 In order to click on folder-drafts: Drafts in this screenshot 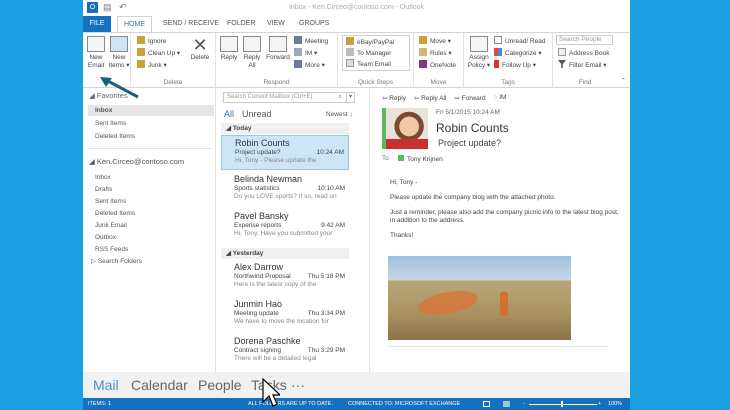, I will do `click(103, 189)`.